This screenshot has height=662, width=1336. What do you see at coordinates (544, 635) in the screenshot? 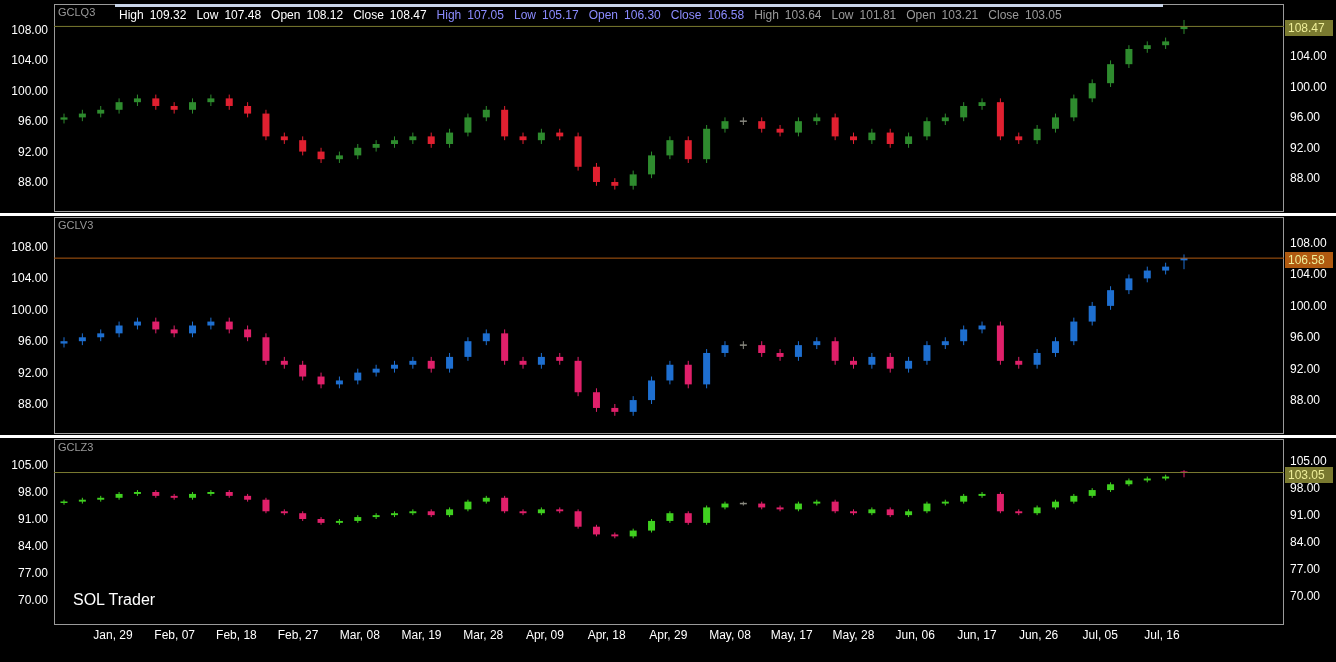
I see `axis-label: Apr, 09` at bounding box center [544, 635].